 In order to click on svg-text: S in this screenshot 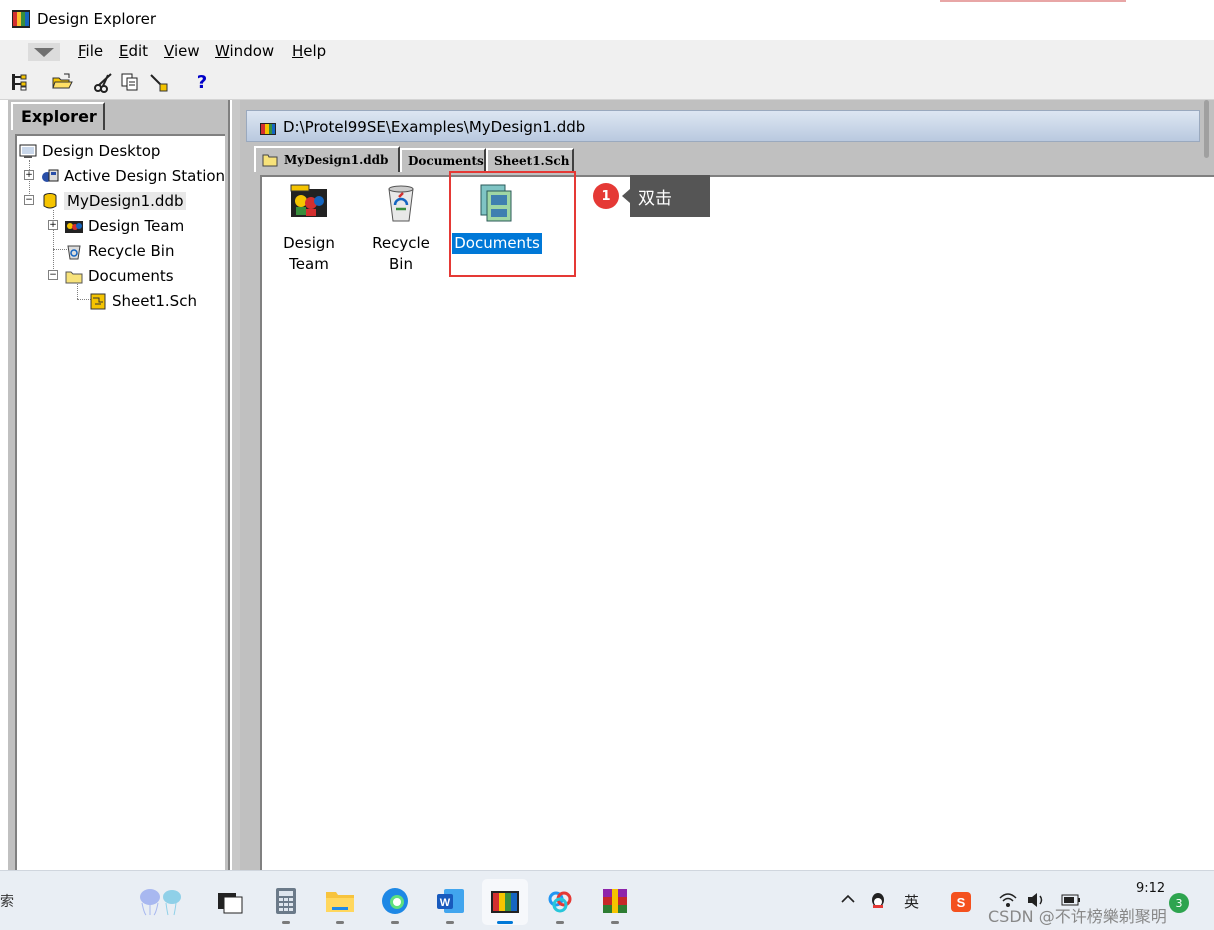, I will do `click(961, 902)`.